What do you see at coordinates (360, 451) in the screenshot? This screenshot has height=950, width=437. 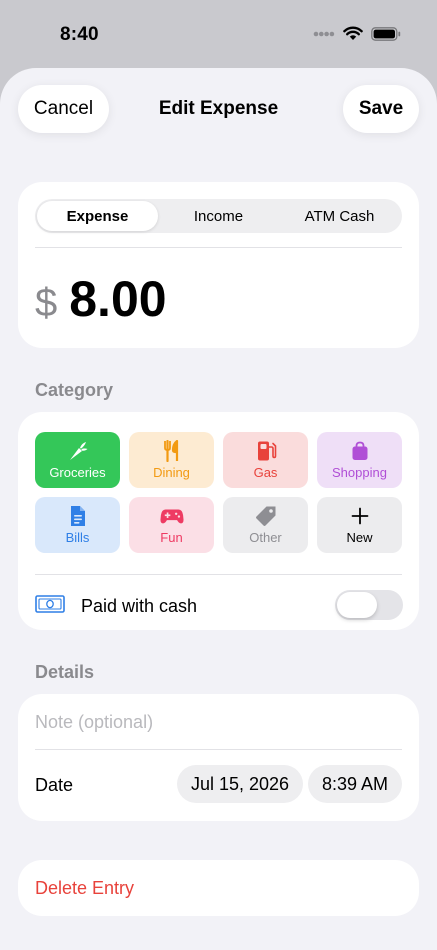 I see `shopping-bag-icon` at bounding box center [360, 451].